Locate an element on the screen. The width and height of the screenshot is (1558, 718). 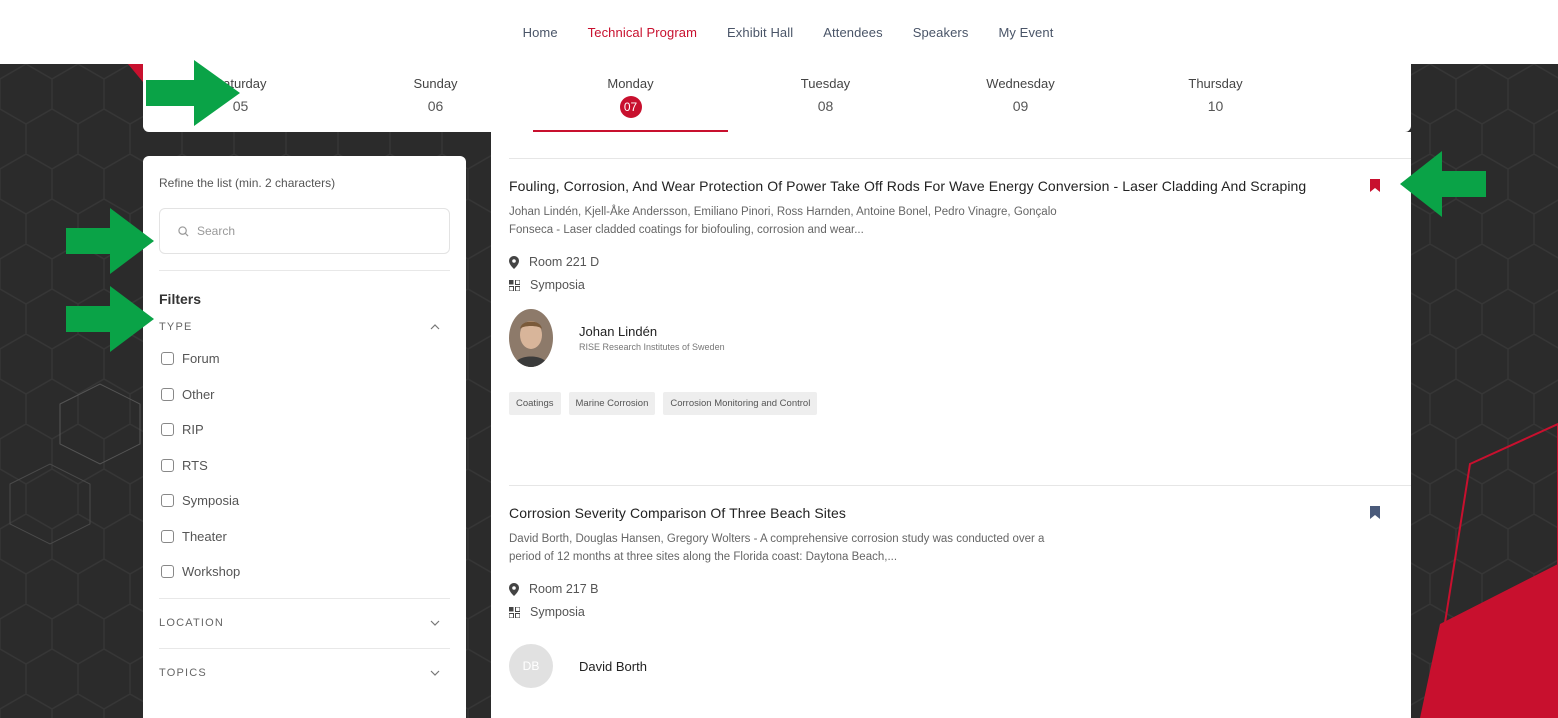
day-number: 07 is located at coordinates (630, 107).